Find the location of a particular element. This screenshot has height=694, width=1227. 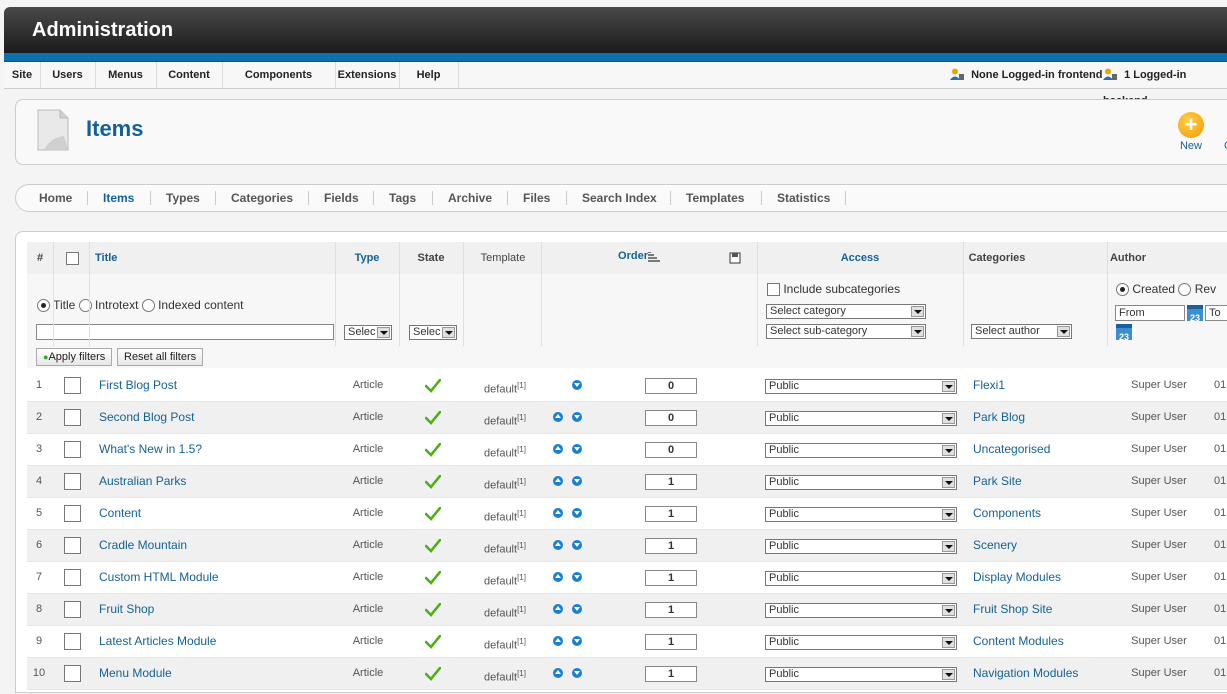

item-title-link: What's New in 1.5? is located at coordinates (150, 449).